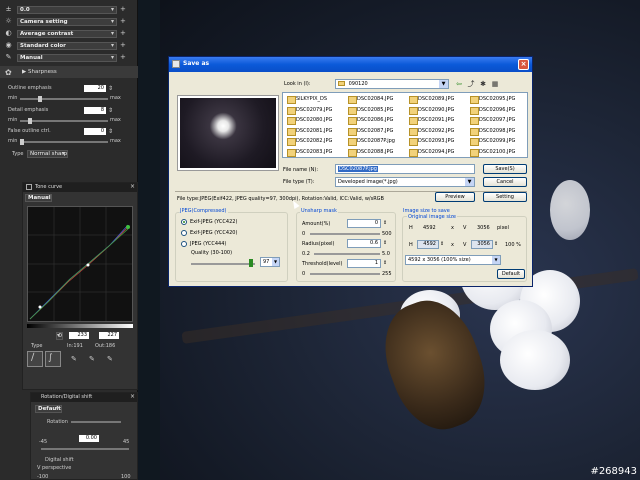 The image size is (640, 480). I want to click on look-in-select: 090120 ▼, so click(392, 84).